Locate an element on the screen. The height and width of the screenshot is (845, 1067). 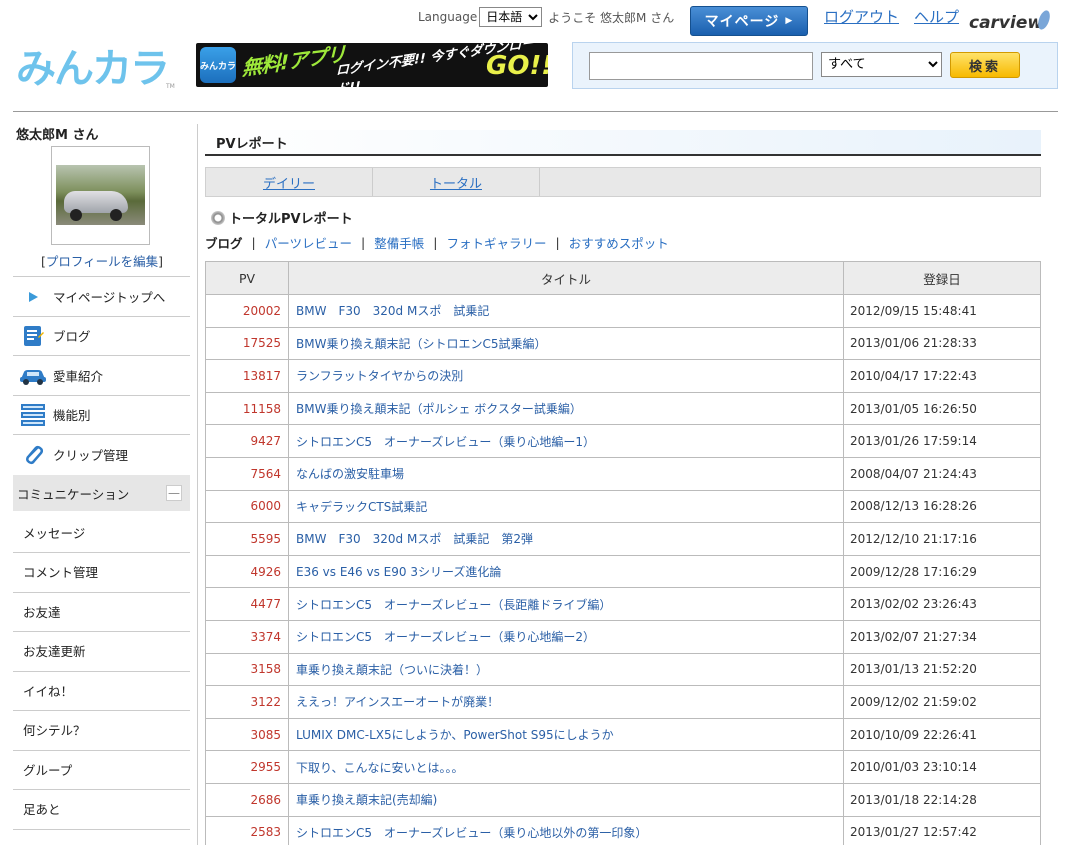
post-date: 2009/12/28 17:16:29 is located at coordinates (942, 571).